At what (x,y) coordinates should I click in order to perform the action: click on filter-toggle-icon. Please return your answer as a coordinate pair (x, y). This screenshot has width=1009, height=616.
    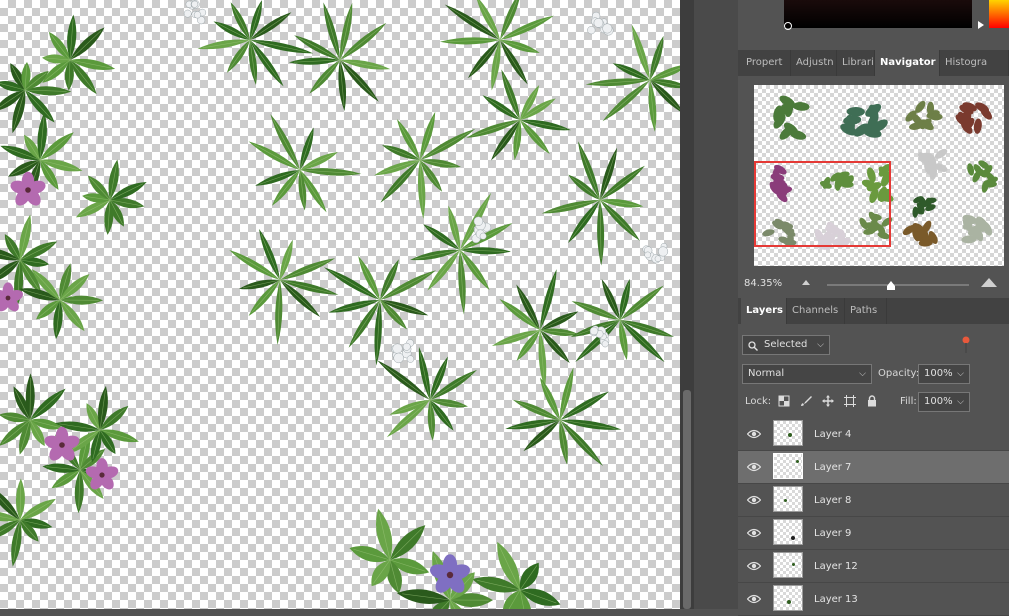
    Looking at the image, I should click on (966, 345).